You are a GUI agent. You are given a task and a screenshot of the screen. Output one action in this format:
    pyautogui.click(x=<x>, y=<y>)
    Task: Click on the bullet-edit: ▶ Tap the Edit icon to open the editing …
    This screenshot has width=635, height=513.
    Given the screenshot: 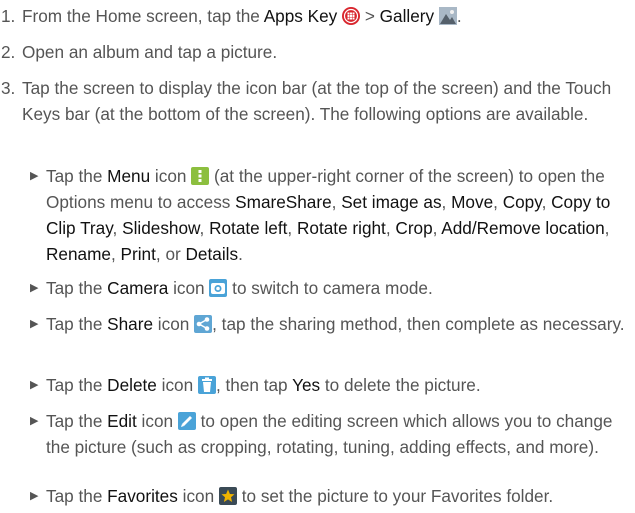 What is the action you would take?
    pyautogui.click(x=330, y=434)
    